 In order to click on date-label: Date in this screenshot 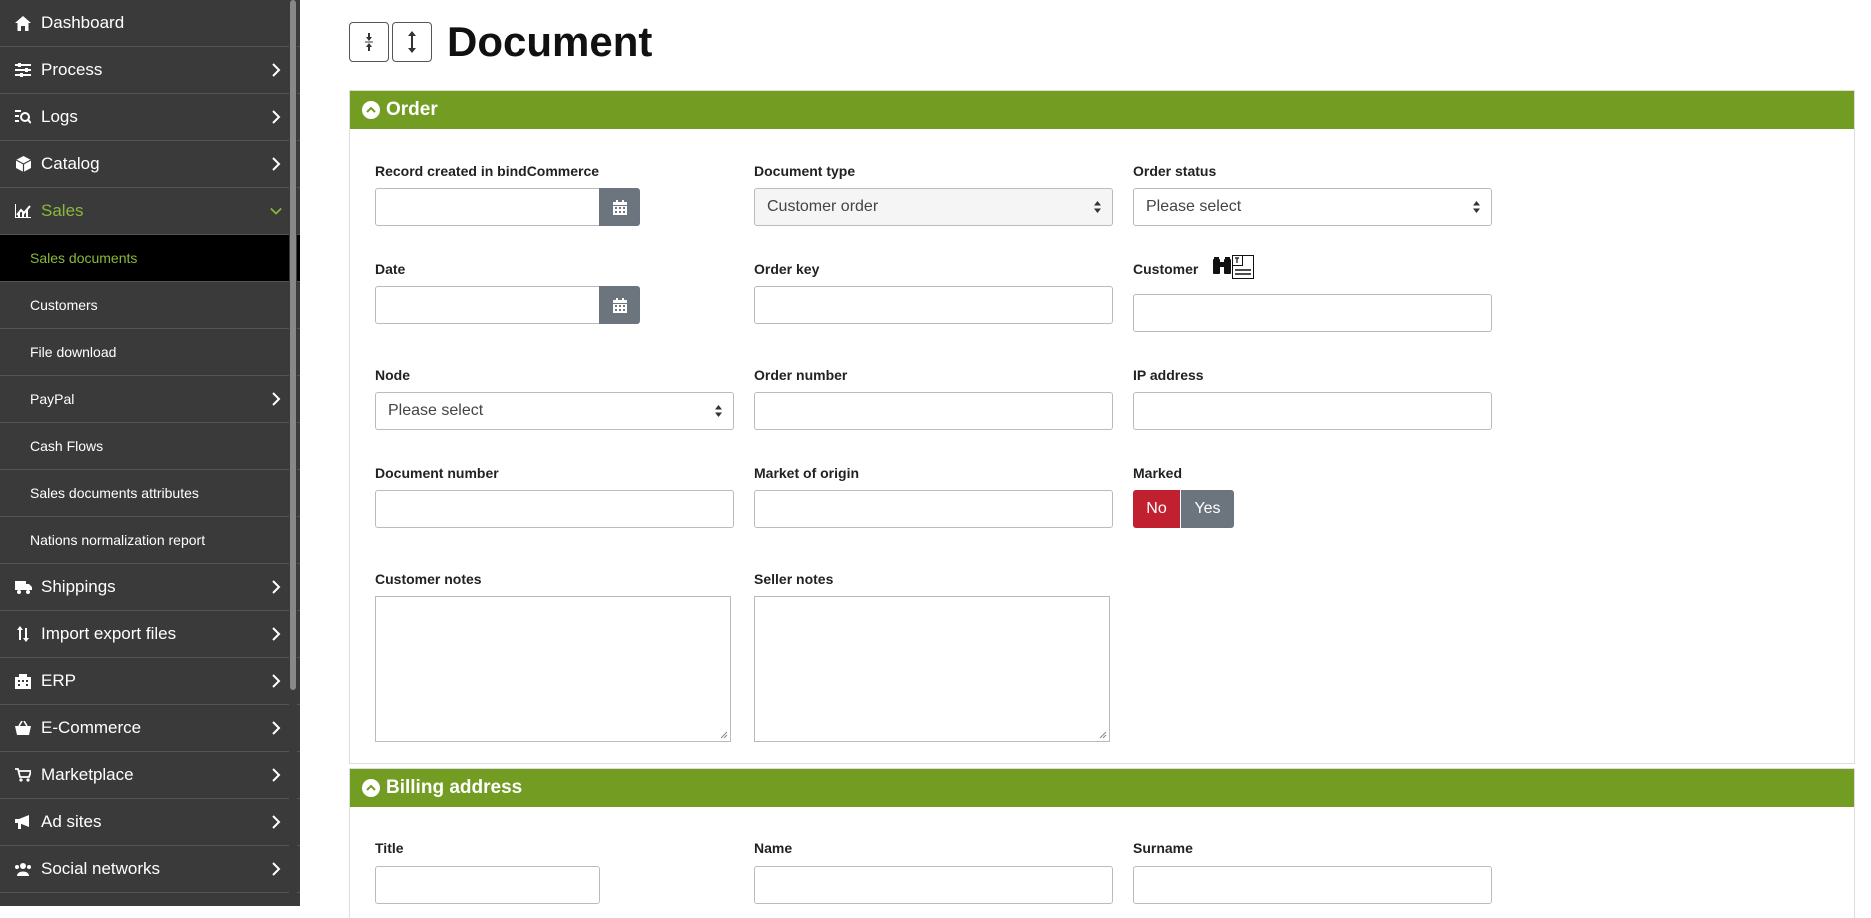, I will do `click(390, 269)`.